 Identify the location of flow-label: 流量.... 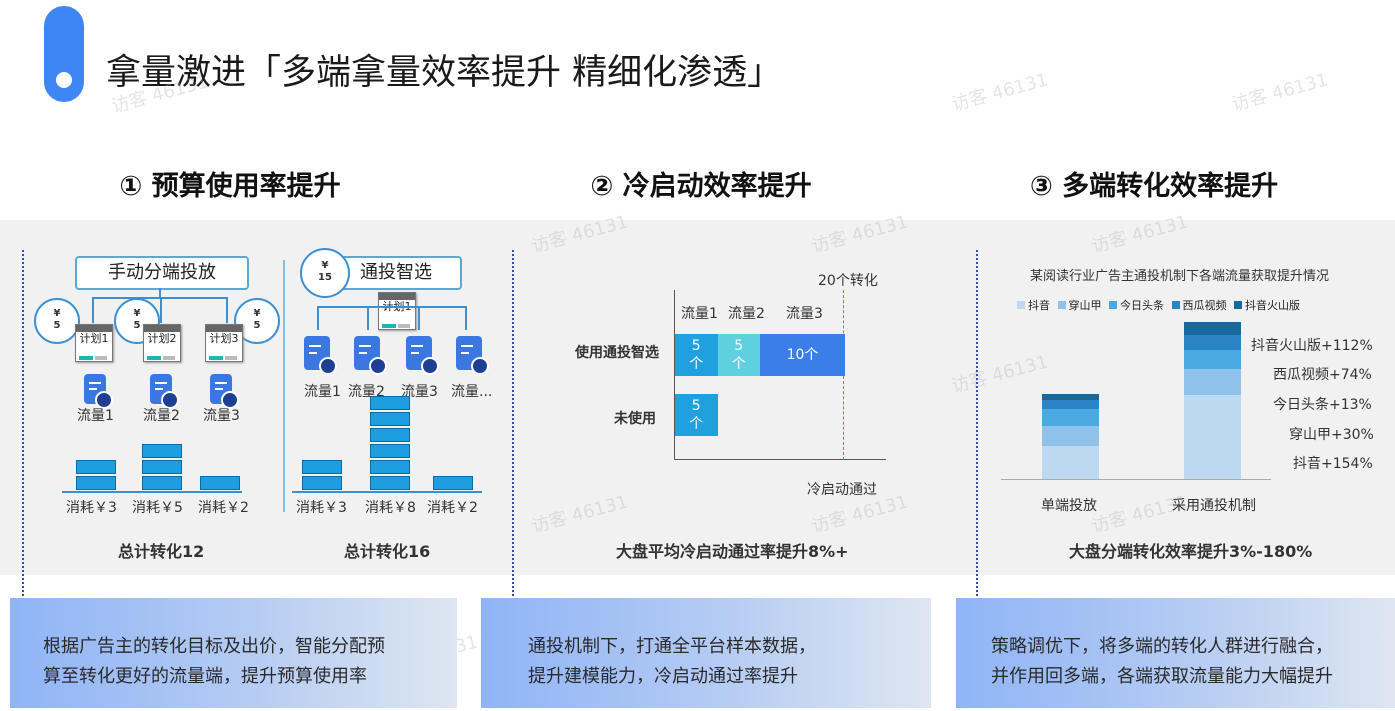
(472, 392).